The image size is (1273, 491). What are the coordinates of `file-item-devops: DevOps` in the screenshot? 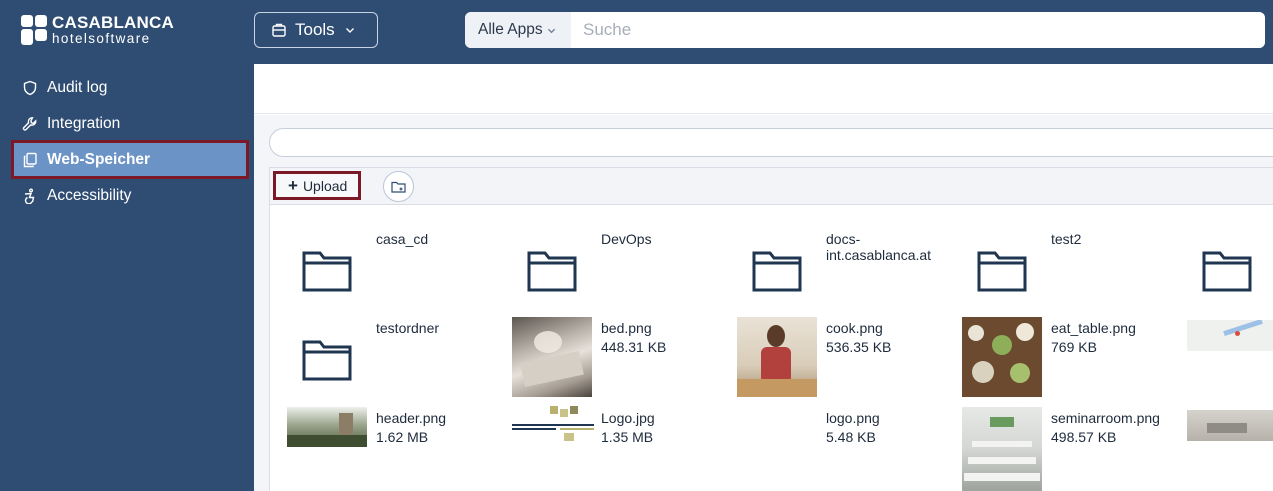 It's located at (607, 276).